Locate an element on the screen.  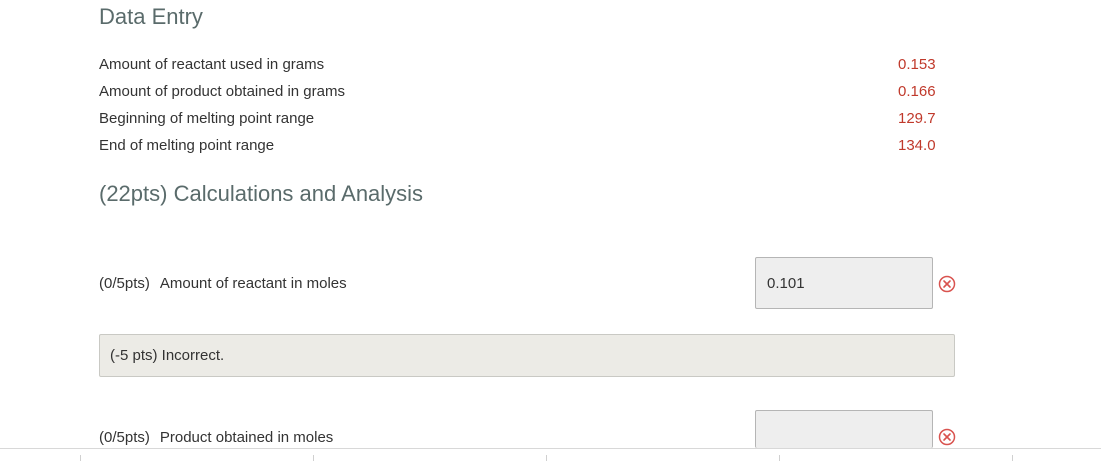
data-row-label: Amount of product obtained in grams is located at coordinates (222, 91).